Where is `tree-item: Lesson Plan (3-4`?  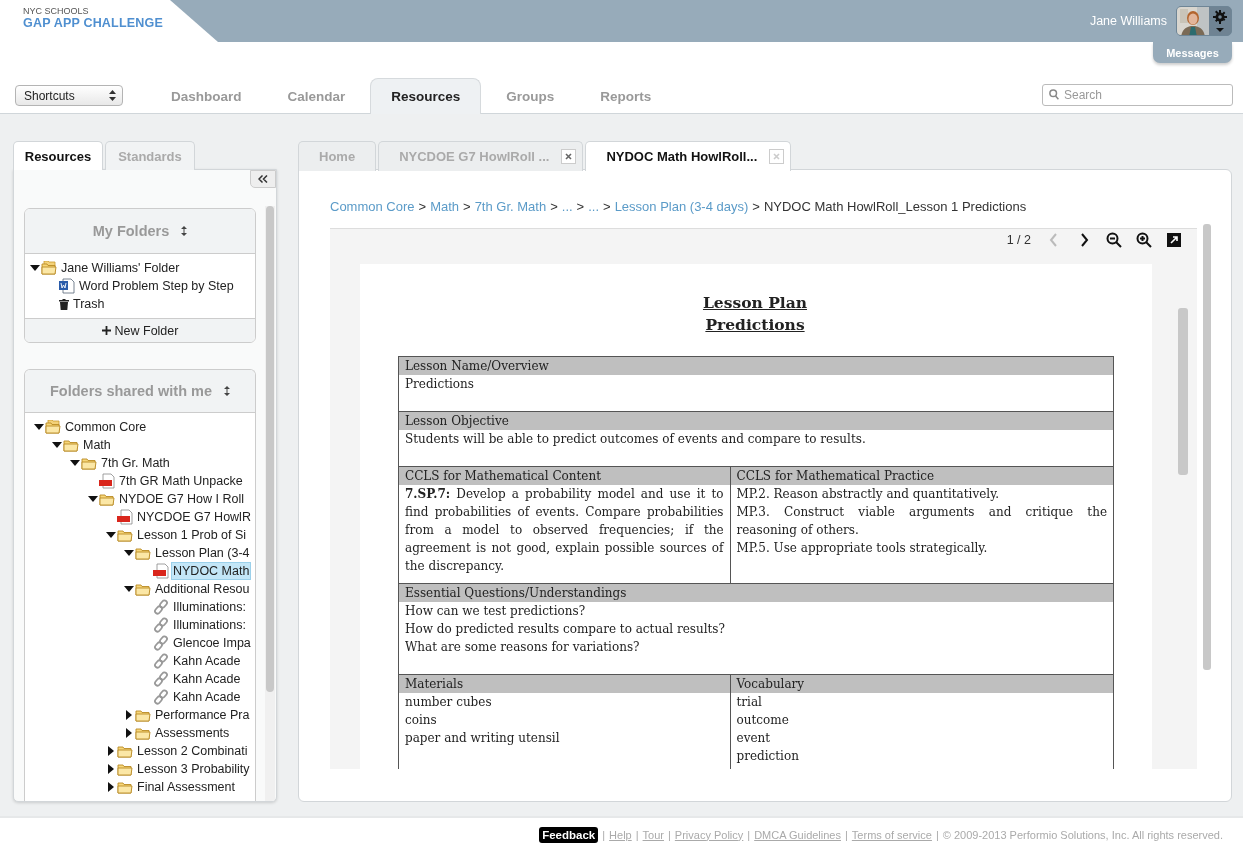 tree-item: Lesson Plan (3-4 is located at coordinates (202, 553).